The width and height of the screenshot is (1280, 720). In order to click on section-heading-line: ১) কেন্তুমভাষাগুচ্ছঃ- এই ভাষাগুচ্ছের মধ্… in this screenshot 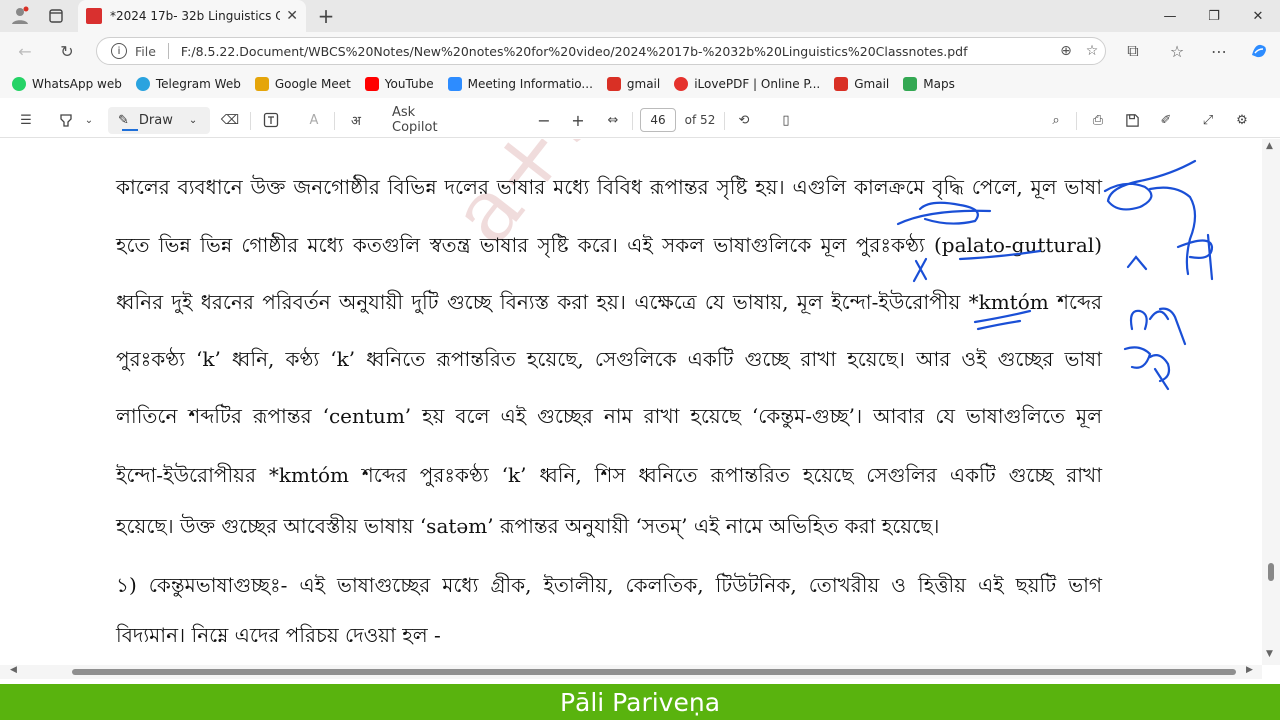, I will do `click(609, 585)`.